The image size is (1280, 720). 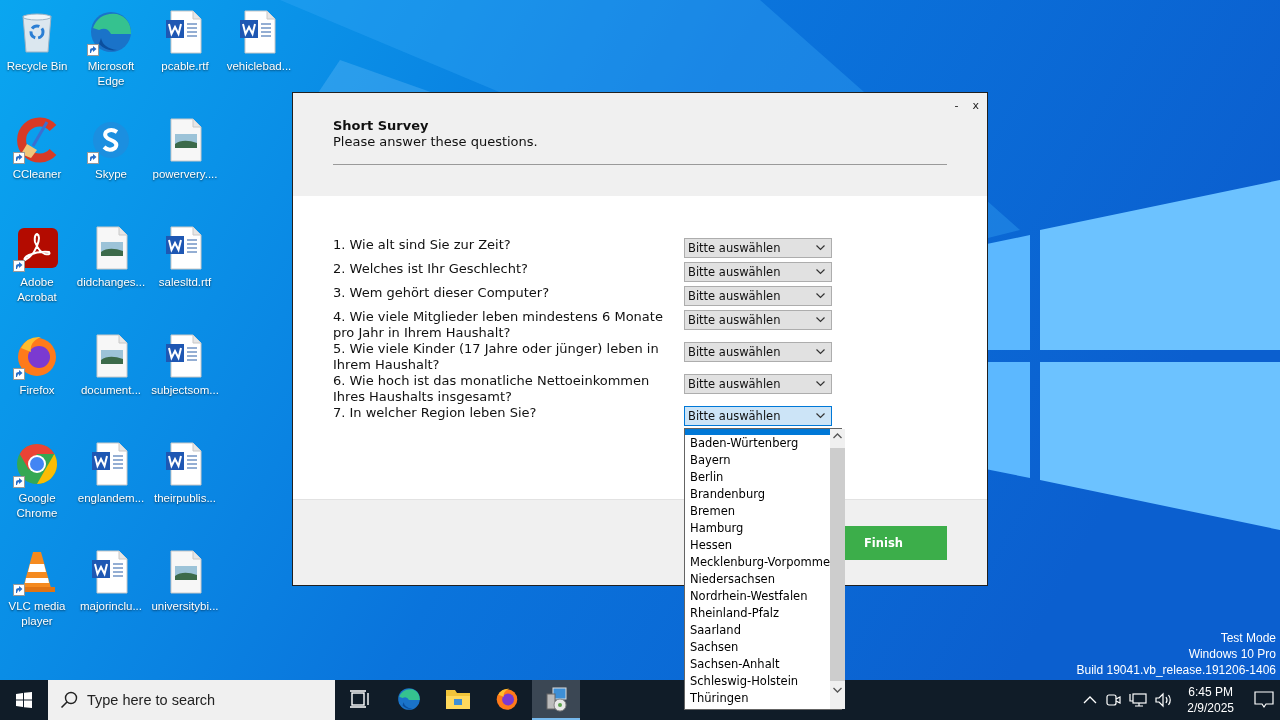 I want to click on dropdown-option: Schleswig-Holstein, so click(x=757, y=681).